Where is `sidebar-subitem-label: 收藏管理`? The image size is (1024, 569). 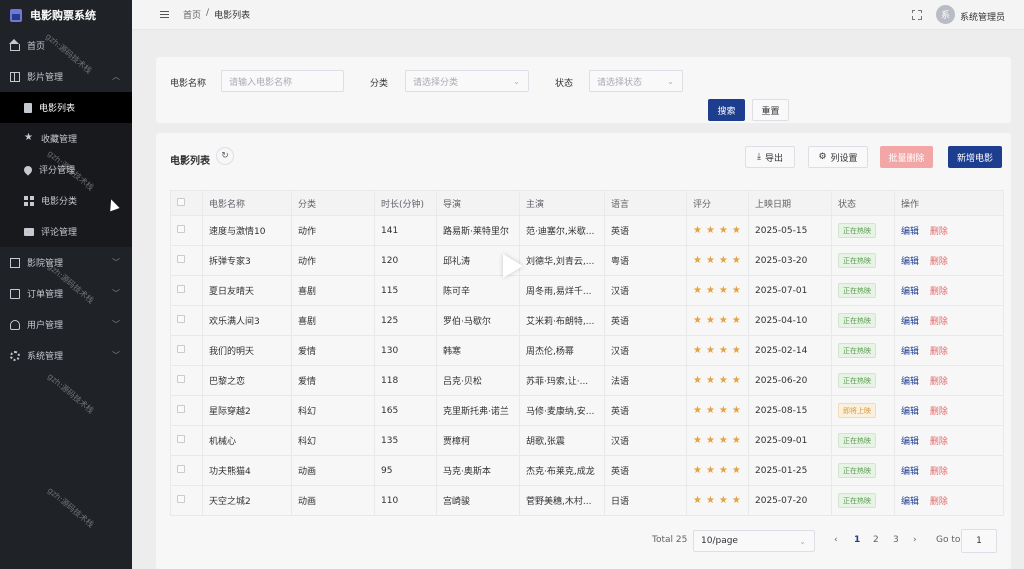
sidebar-subitem-label: 收藏管理 is located at coordinates (59, 140).